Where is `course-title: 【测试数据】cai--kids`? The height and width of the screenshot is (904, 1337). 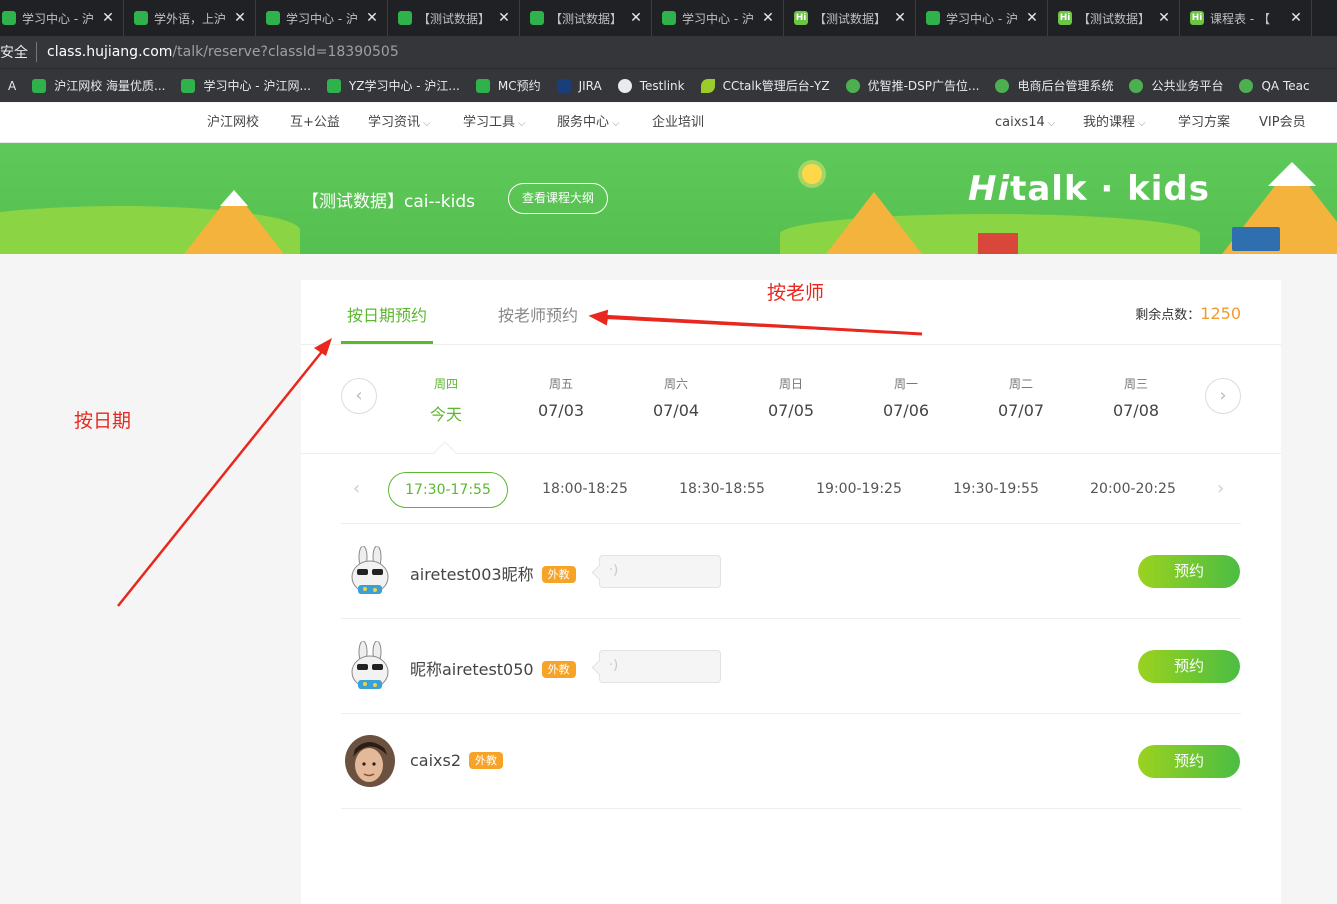 course-title: 【测试数据】cai--kids is located at coordinates (388, 202).